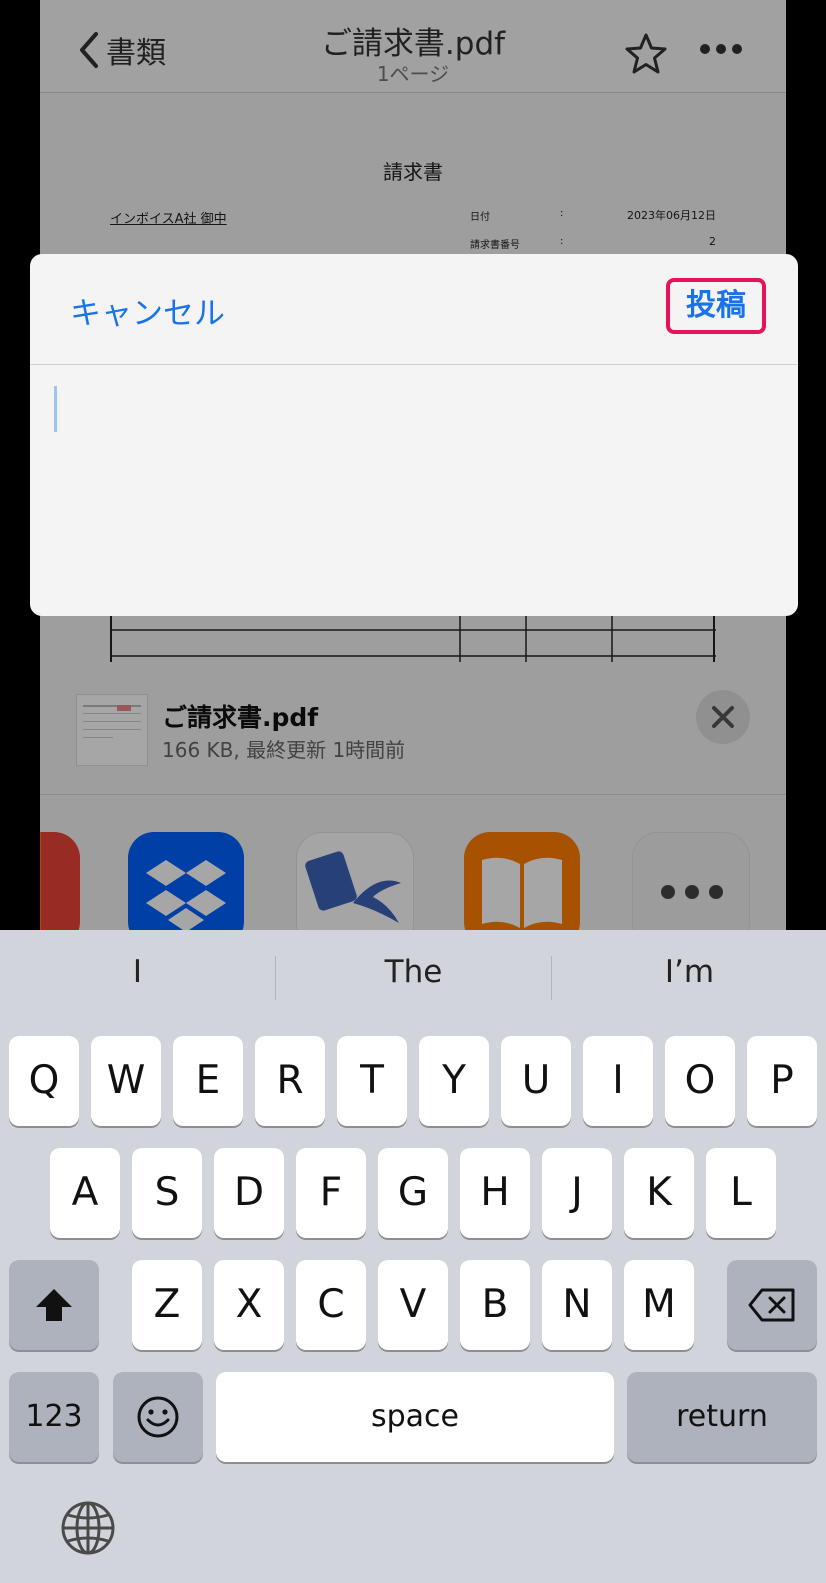 The height and width of the screenshot is (1583, 826). What do you see at coordinates (741, 1193) in the screenshot?
I see `key: L` at bounding box center [741, 1193].